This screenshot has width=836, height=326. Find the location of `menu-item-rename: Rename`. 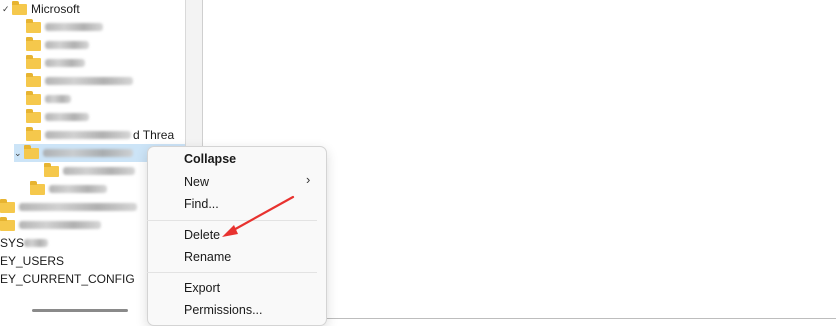

menu-item-rename: Rename is located at coordinates (207, 257).